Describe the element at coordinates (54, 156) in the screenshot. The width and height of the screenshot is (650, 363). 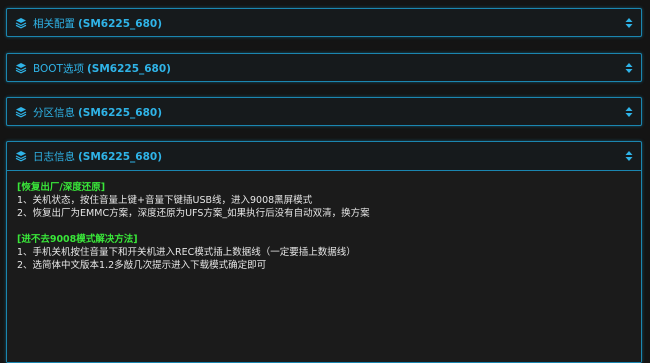
I see `panel-title-label: 日志信息` at that location.